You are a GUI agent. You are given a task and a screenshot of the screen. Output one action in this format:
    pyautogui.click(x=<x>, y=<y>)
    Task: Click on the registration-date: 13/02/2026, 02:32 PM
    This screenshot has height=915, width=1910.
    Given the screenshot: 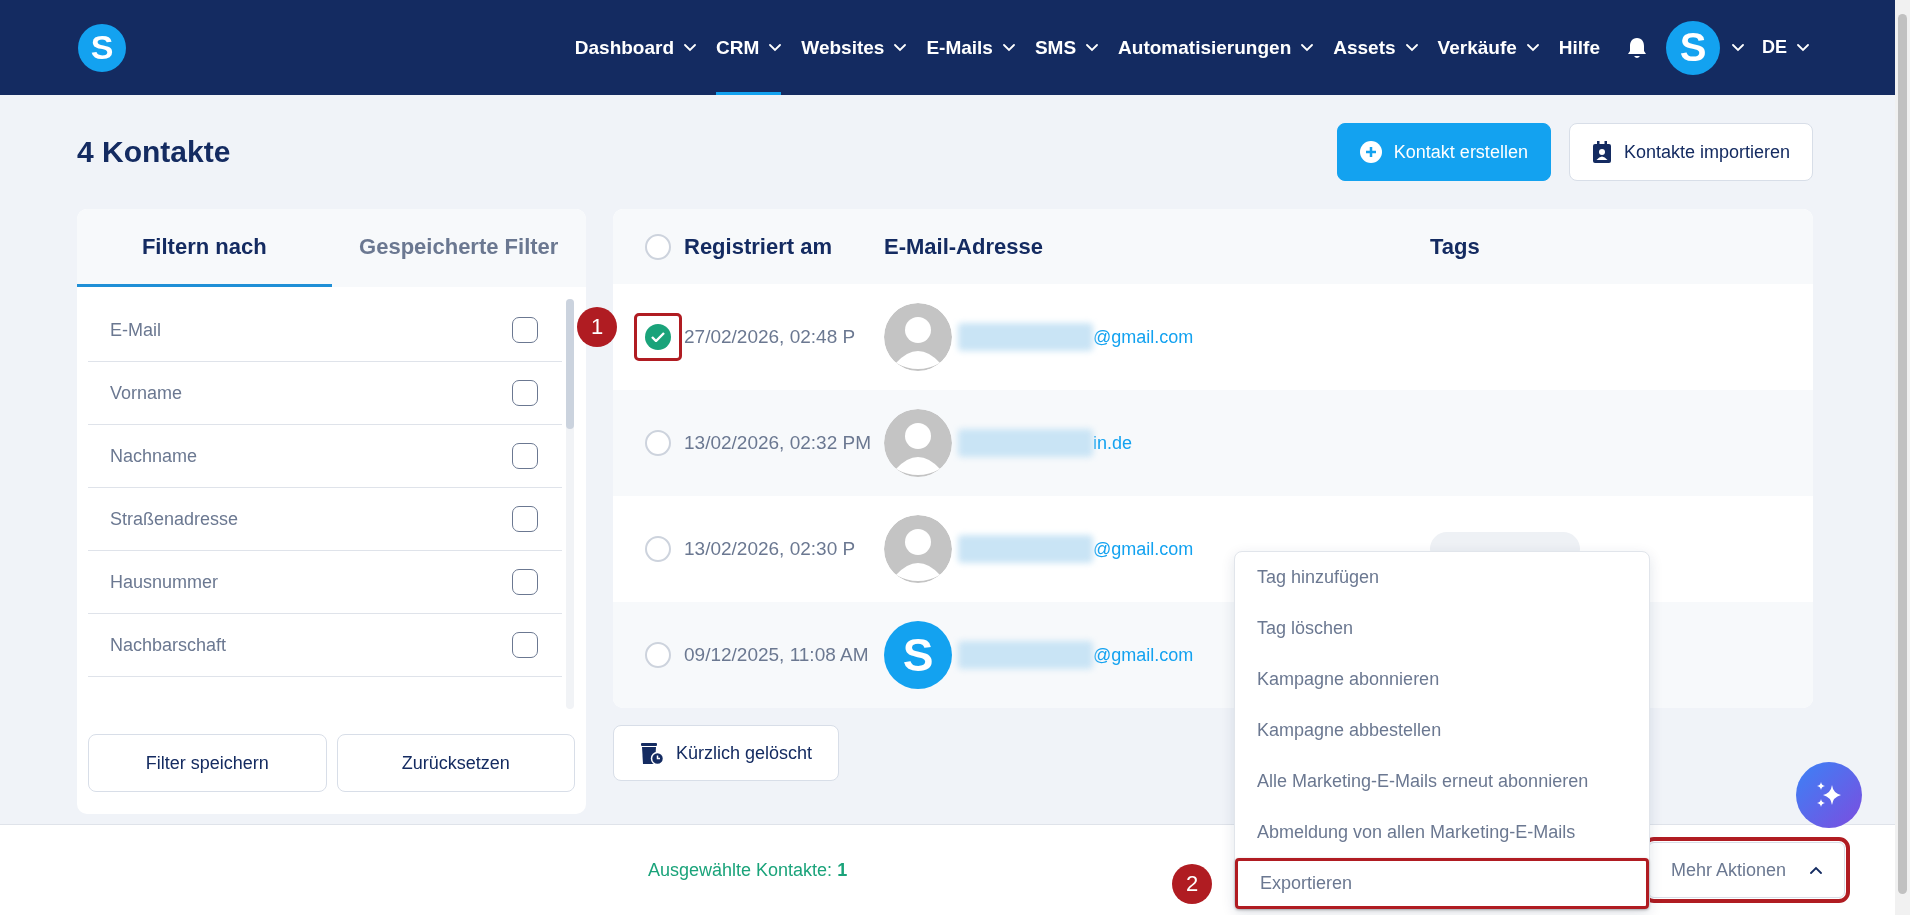 What is the action you would take?
    pyautogui.click(x=778, y=443)
    